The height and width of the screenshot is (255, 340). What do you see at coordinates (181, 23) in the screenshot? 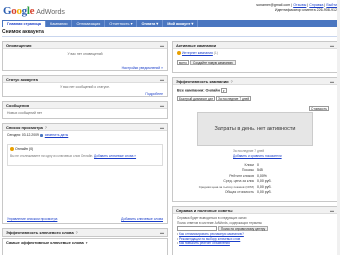
I see `tab-my-account: Мой аккаунт ▾` at bounding box center [181, 23].